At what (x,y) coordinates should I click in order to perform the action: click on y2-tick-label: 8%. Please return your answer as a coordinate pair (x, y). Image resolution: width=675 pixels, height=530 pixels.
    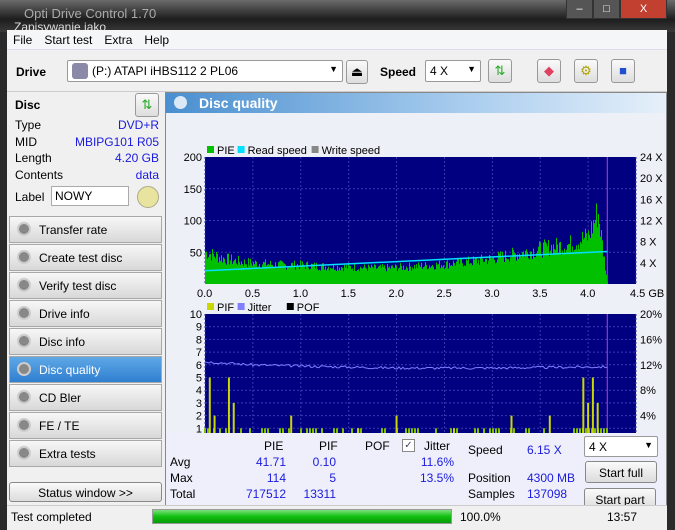
    Looking at the image, I should click on (648, 391).